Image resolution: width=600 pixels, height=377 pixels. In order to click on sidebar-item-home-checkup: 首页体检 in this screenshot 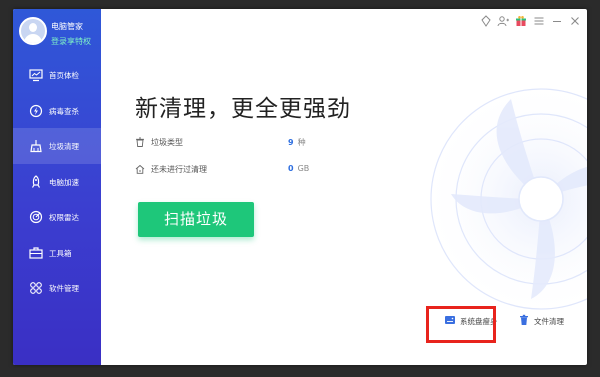, I will do `click(57, 75)`.